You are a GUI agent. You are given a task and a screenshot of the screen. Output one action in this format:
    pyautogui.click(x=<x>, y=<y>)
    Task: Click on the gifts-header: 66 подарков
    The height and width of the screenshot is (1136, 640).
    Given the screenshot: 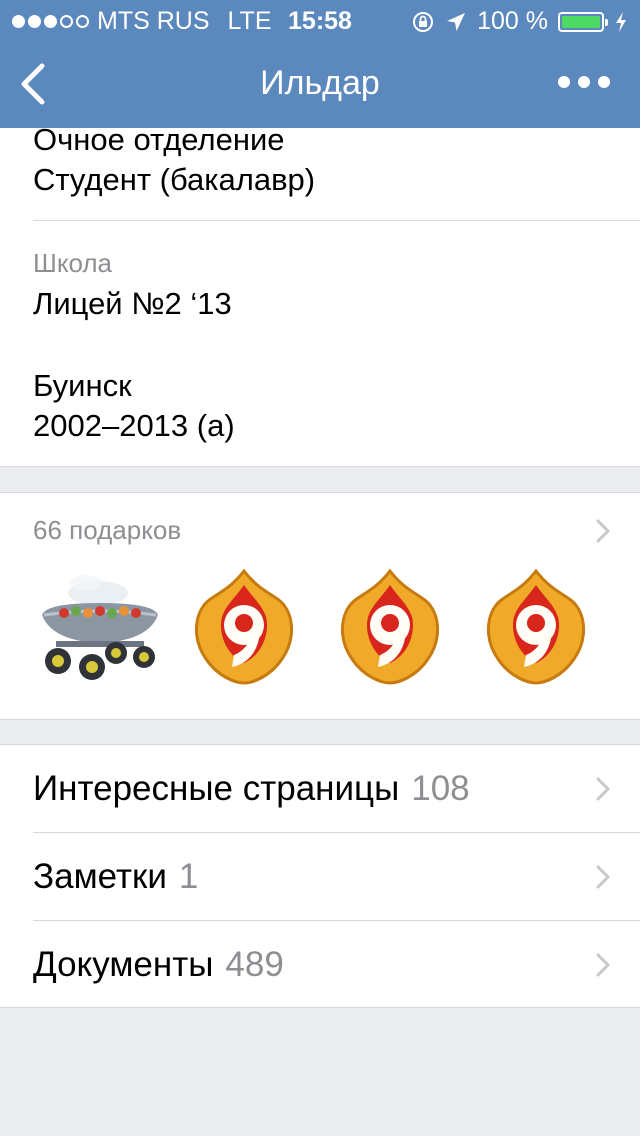 What is the action you would take?
    pyautogui.click(x=107, y=530)
    